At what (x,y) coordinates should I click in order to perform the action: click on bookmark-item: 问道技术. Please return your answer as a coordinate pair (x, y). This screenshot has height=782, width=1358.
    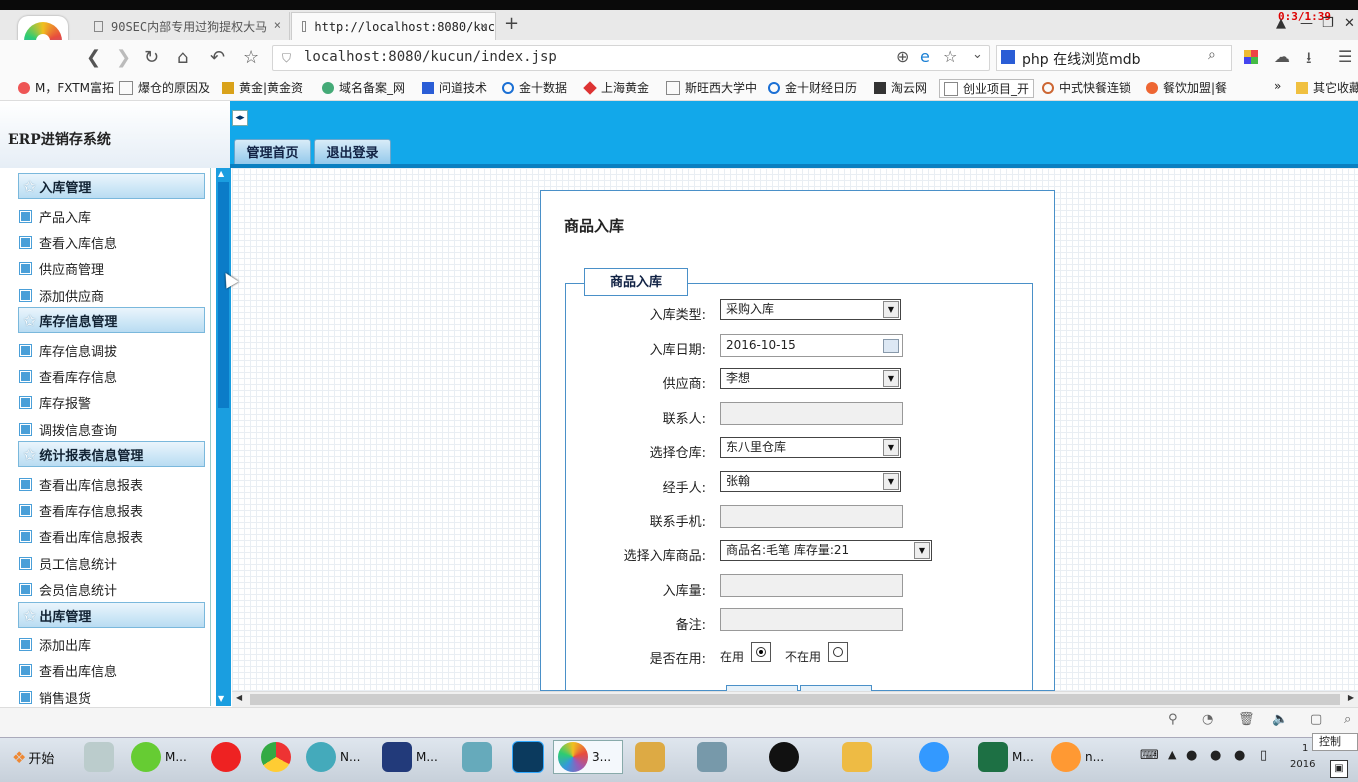
    Looking at the image, I should click on (454, 87).